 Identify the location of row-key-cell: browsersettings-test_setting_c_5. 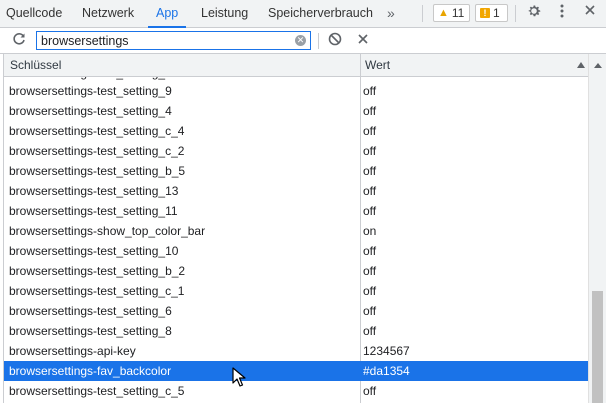
(97, 391).